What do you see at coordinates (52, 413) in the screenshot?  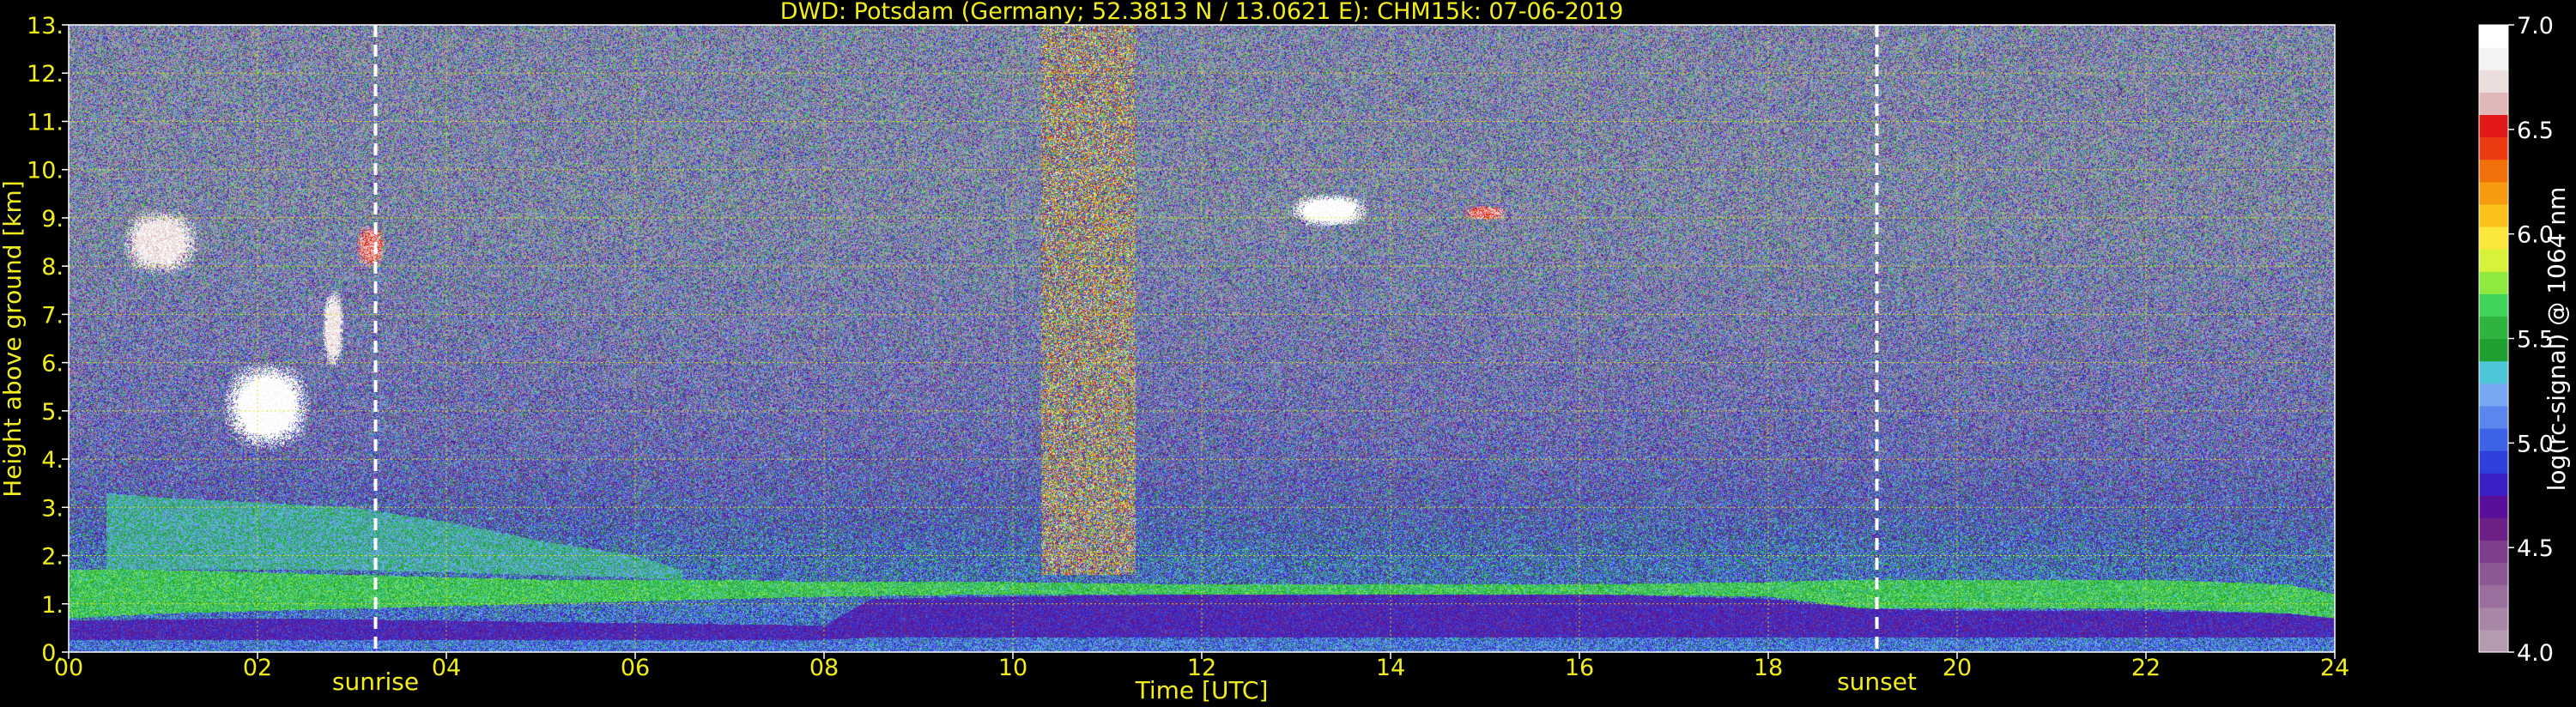 I see `y-tick-label: 5.` at bounding box center [52, 413].